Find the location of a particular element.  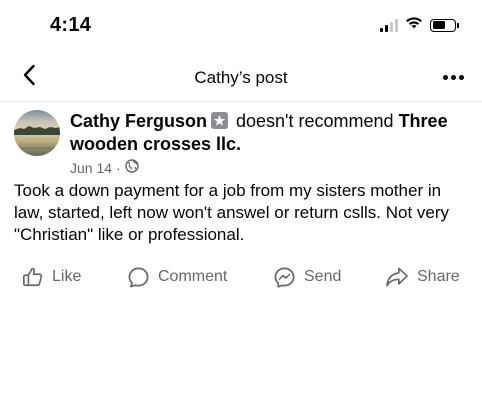

status-time: 4:14 is located at coordinates (71, 25).